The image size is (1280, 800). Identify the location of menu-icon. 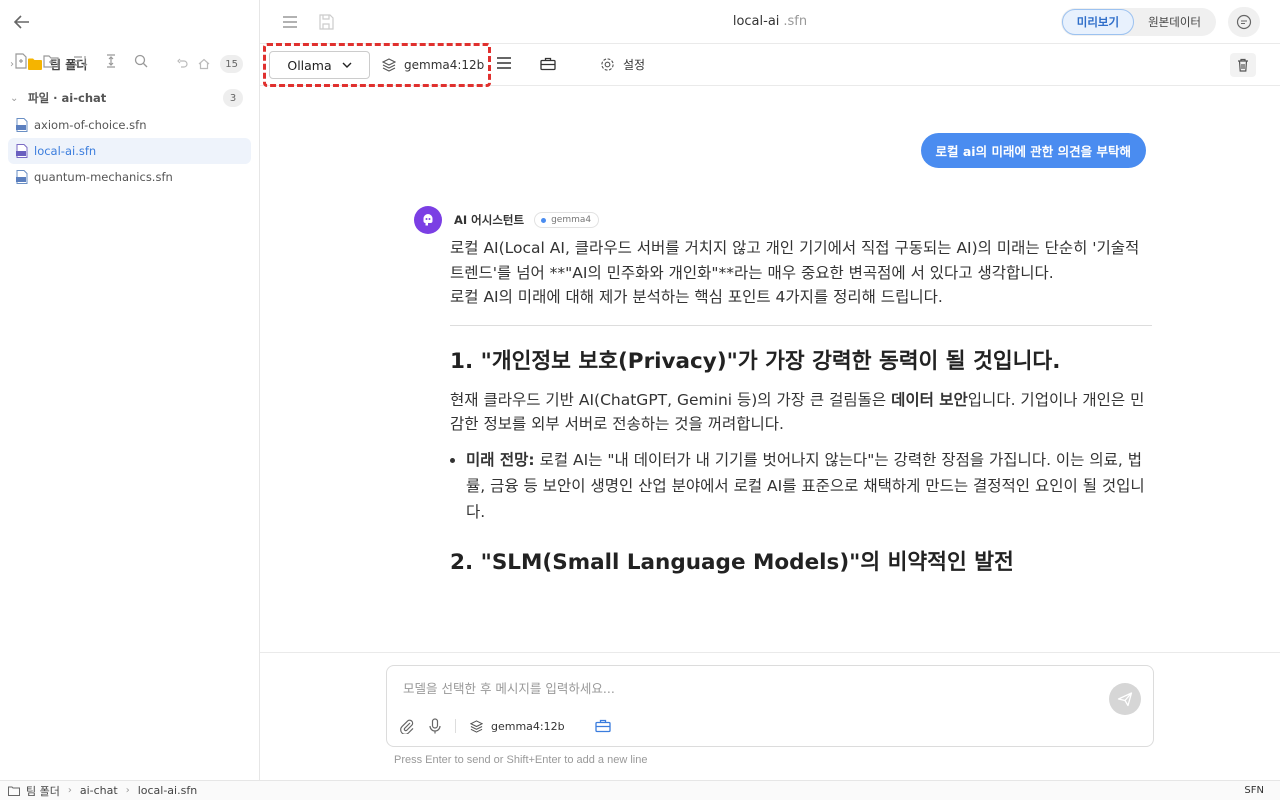
(290, 22).